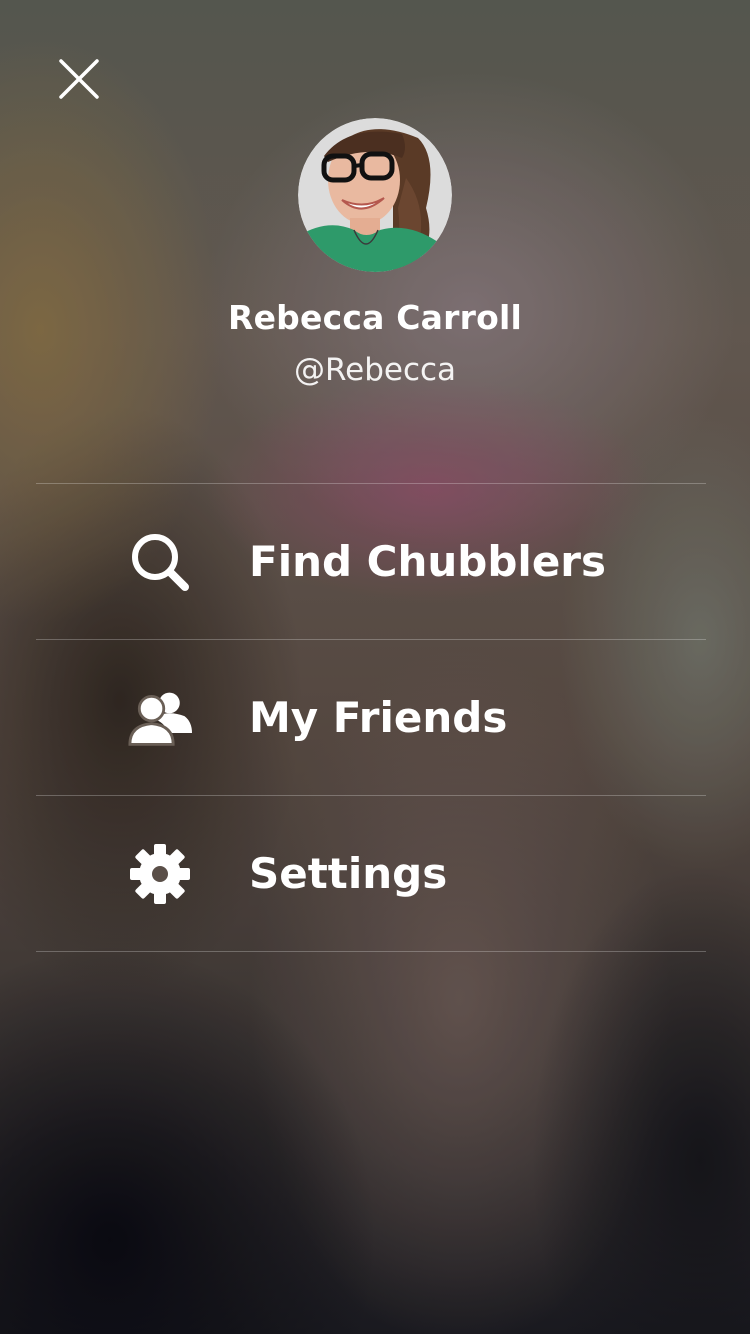  What do you see at coordinates (378, 717) in the screenshot?
I see `menu-item-label: My Friends` at bounding box center [378, 717].